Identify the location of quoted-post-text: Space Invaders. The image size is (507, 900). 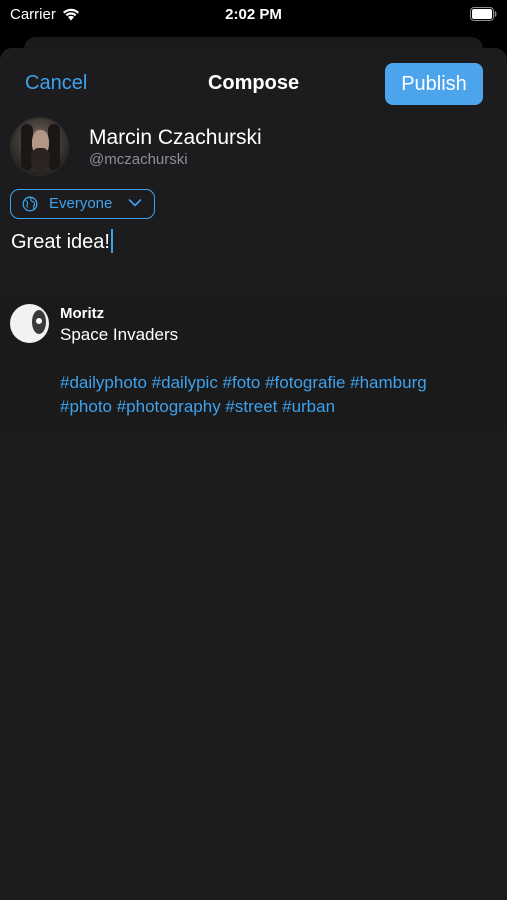
(119, 334).